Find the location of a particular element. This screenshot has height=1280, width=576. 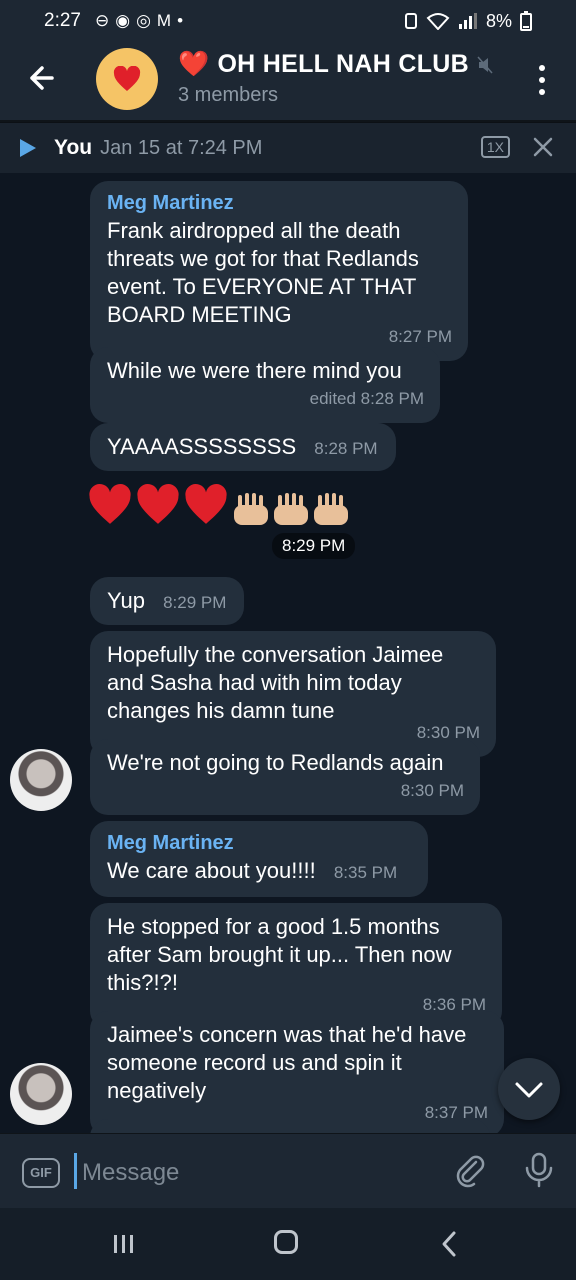

scroll-down-button is located at coordinates (529, 1089).